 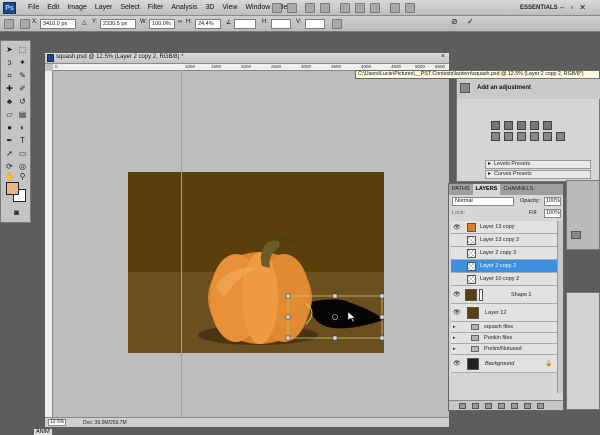 I want to click on layer-row: 👁 Layer 13 copy, so click(x=504, y=227).